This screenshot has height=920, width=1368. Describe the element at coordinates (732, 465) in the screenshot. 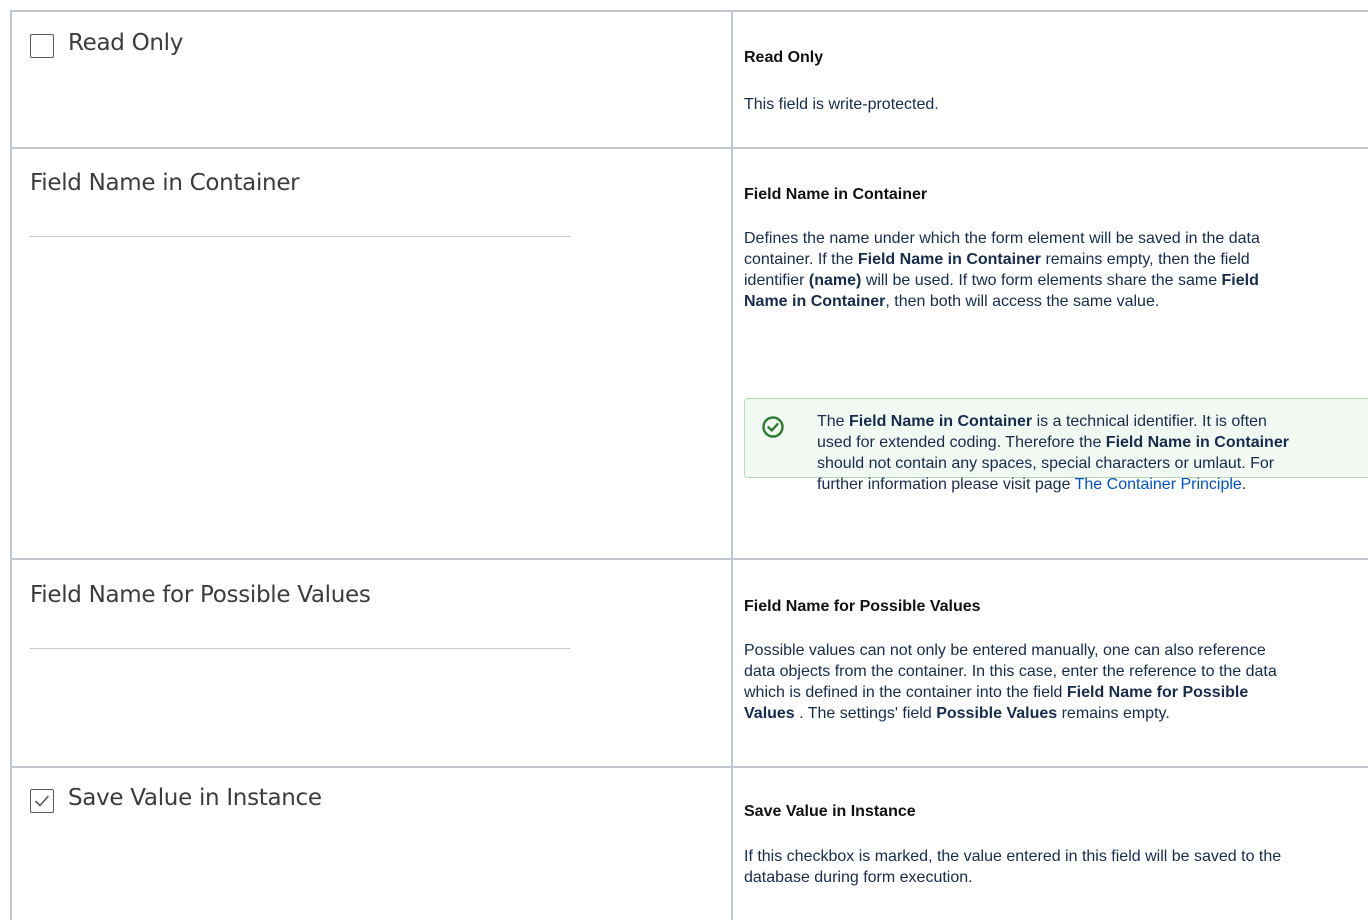

I see `column-divider` at that location.